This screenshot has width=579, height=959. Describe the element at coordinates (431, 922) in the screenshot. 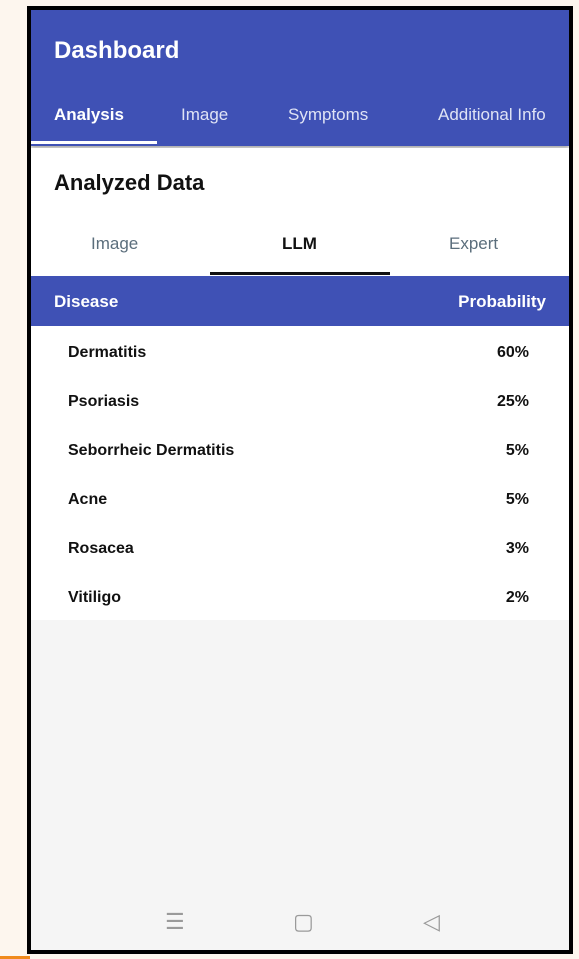

I see `back-icon: ◁` at that location.